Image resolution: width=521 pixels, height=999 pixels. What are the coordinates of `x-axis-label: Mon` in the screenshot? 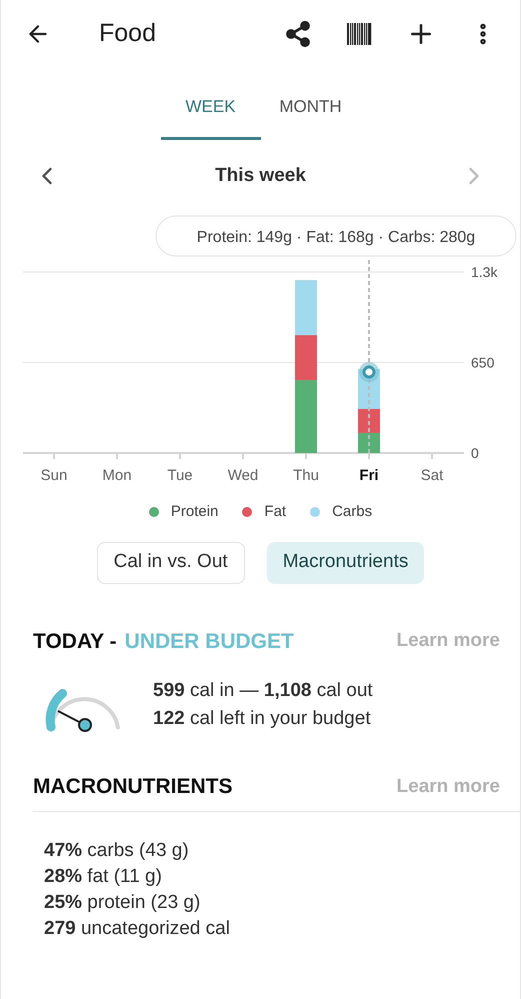 It's located at (117, 475).